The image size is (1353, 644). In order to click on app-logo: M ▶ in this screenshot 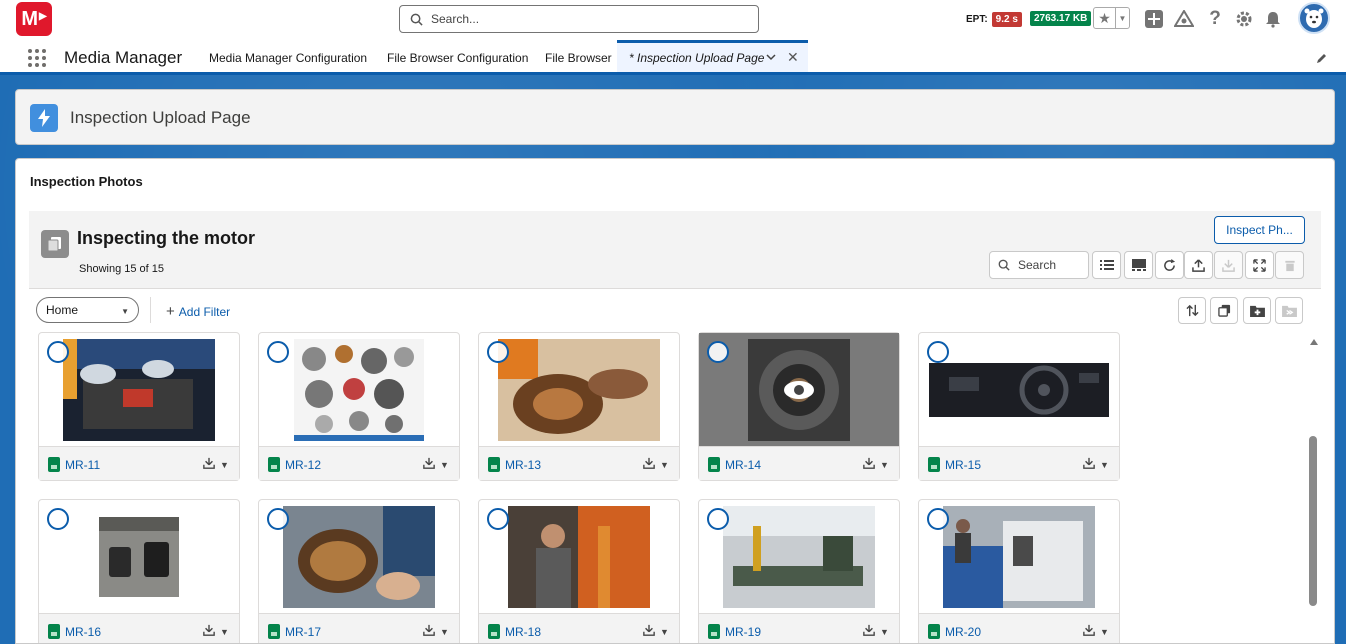, I will do `click(34, 19)`.